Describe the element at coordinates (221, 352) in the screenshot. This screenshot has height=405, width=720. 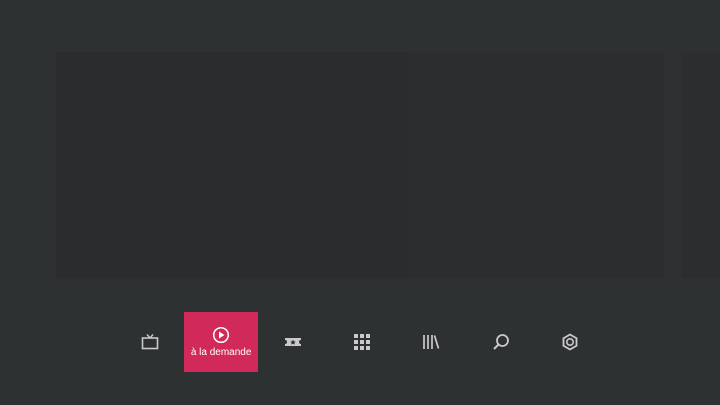
I see `nav-item-label: à la demande` at that location.